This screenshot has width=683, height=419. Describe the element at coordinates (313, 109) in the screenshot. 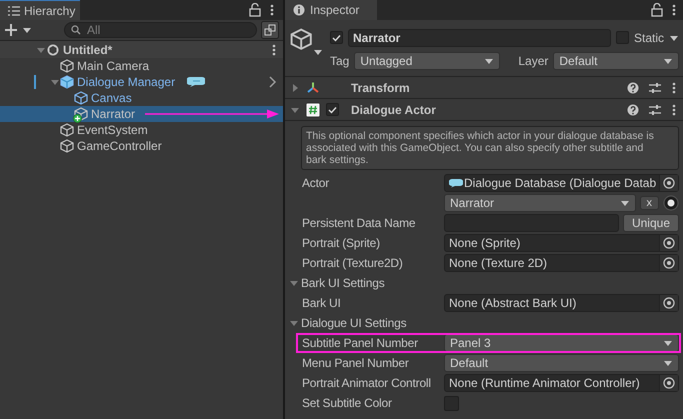

I see `script-icon` at that location.